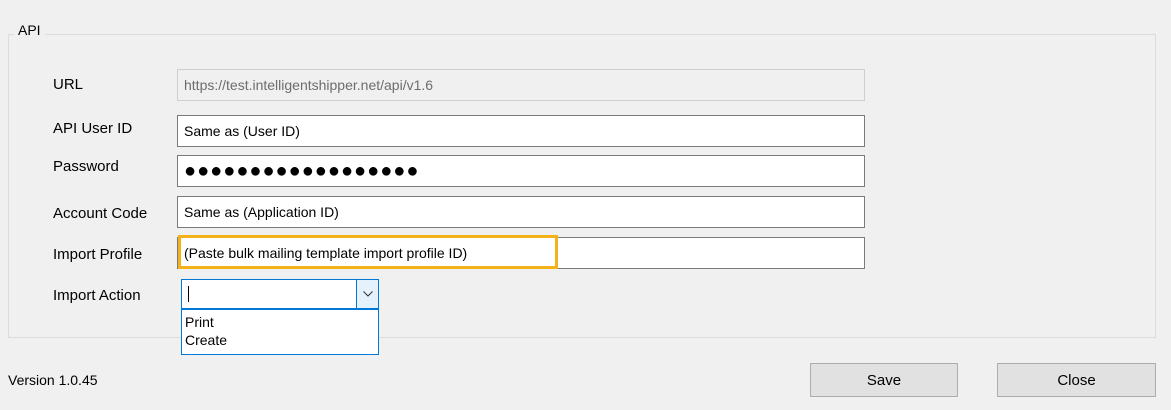  Describe the element at coordinates (68, 84) in the screenshot. I see `url-label: URL` at that location.